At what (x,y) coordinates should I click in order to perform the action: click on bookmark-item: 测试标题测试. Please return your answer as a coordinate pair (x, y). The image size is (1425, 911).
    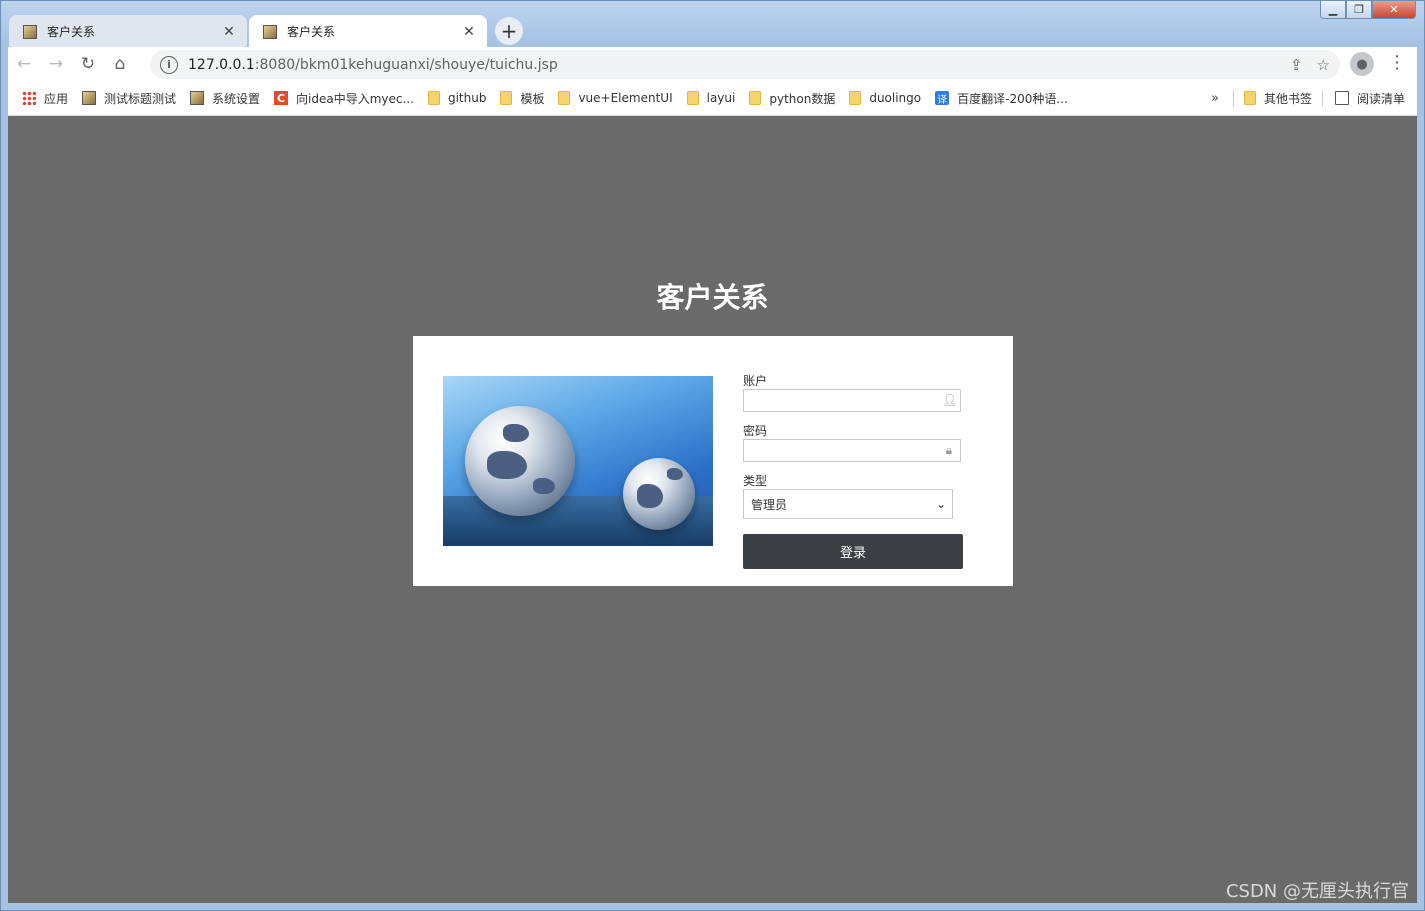
    Looking at the image, I should click on (129, 98).